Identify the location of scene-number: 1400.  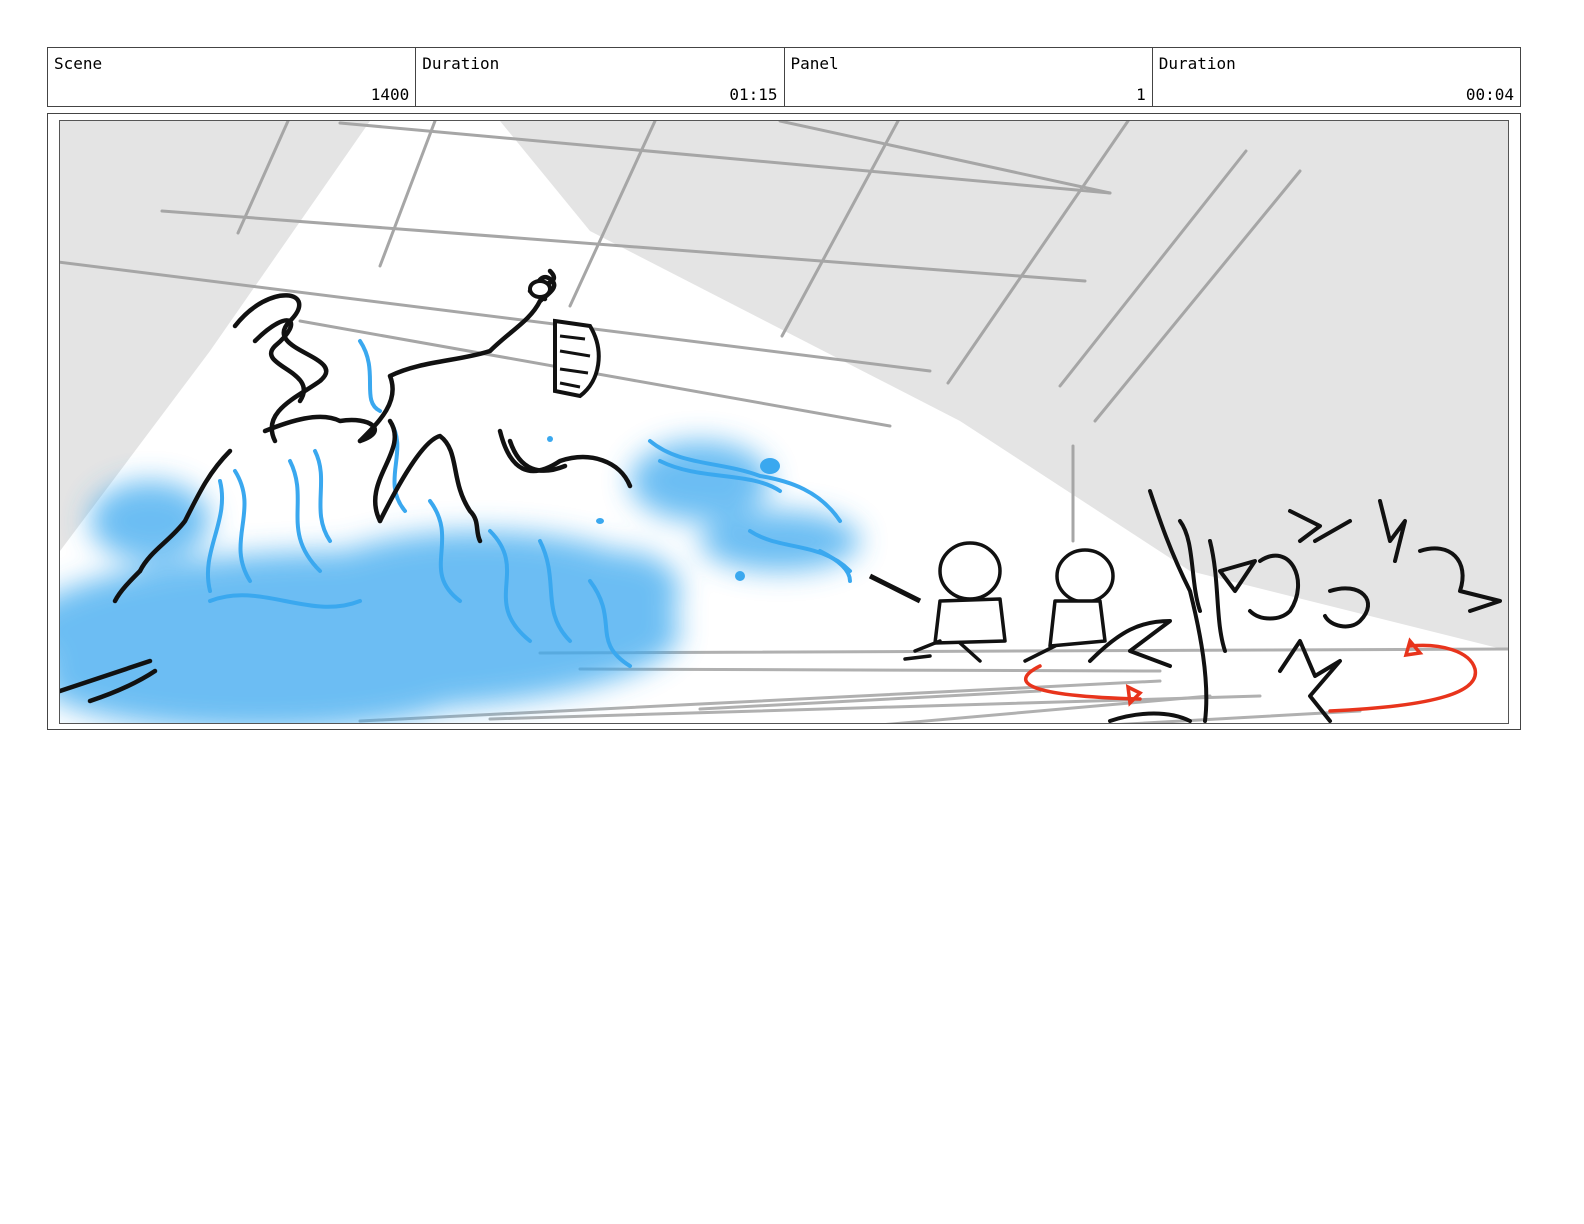
(390, 94).